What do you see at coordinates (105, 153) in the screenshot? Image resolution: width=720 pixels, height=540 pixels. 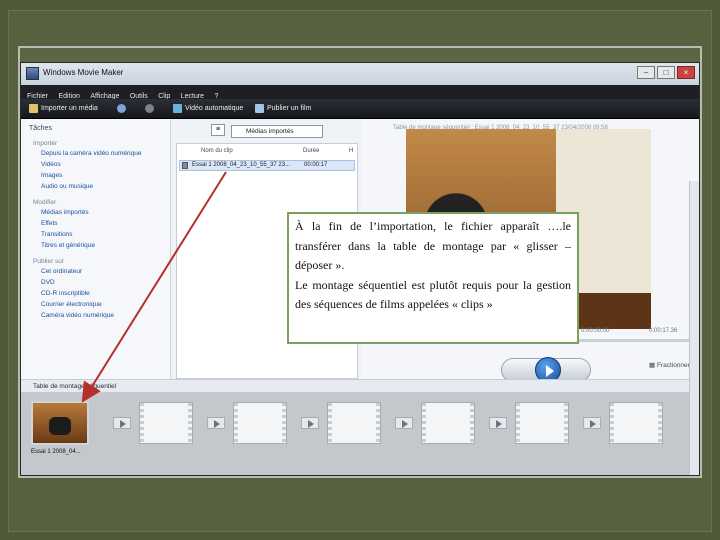 I see `link-camera: Depuis la caméra vidéo numérique` at bounding box center [105, 153].